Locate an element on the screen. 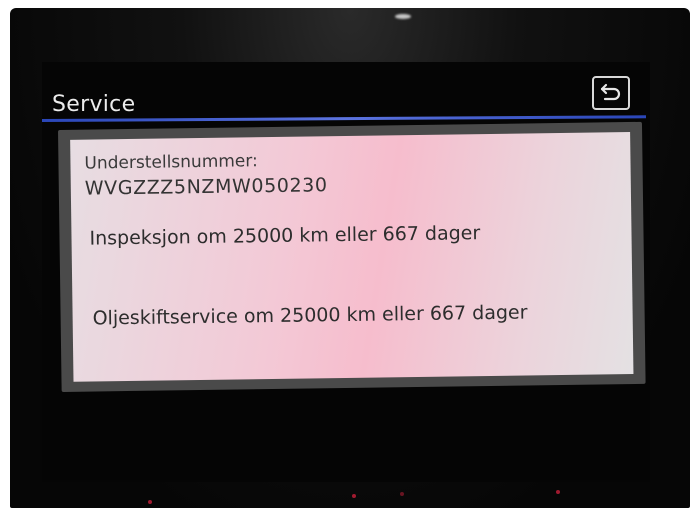 This screenshot has width=698, height=514. vin-label: Understellsnummer: is located at coordinates (171, 162).